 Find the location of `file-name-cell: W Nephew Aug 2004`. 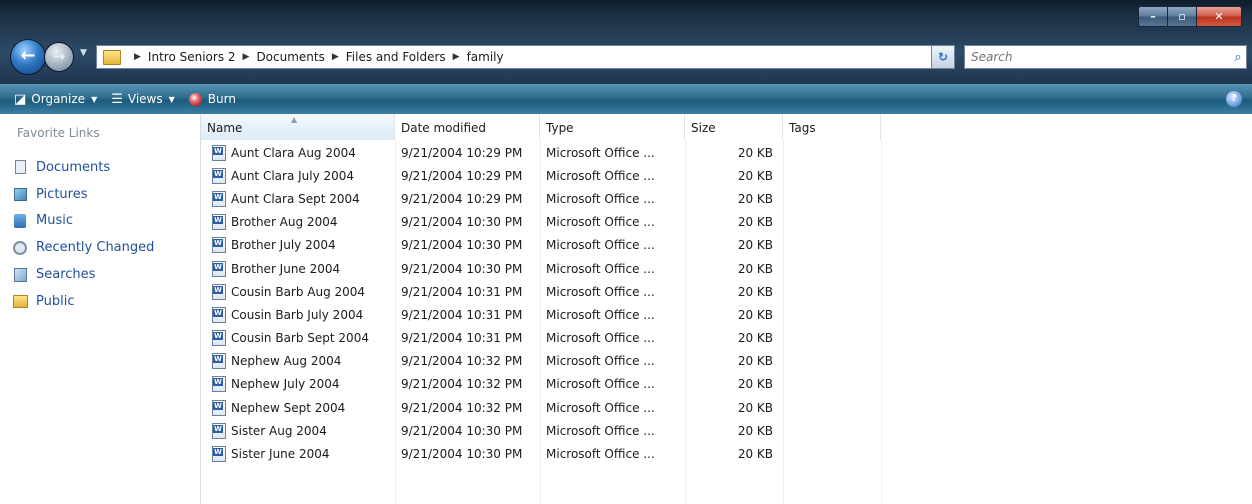

file-name-cell: W Nephew Aug 2004 is located at coordinates (298, 361).